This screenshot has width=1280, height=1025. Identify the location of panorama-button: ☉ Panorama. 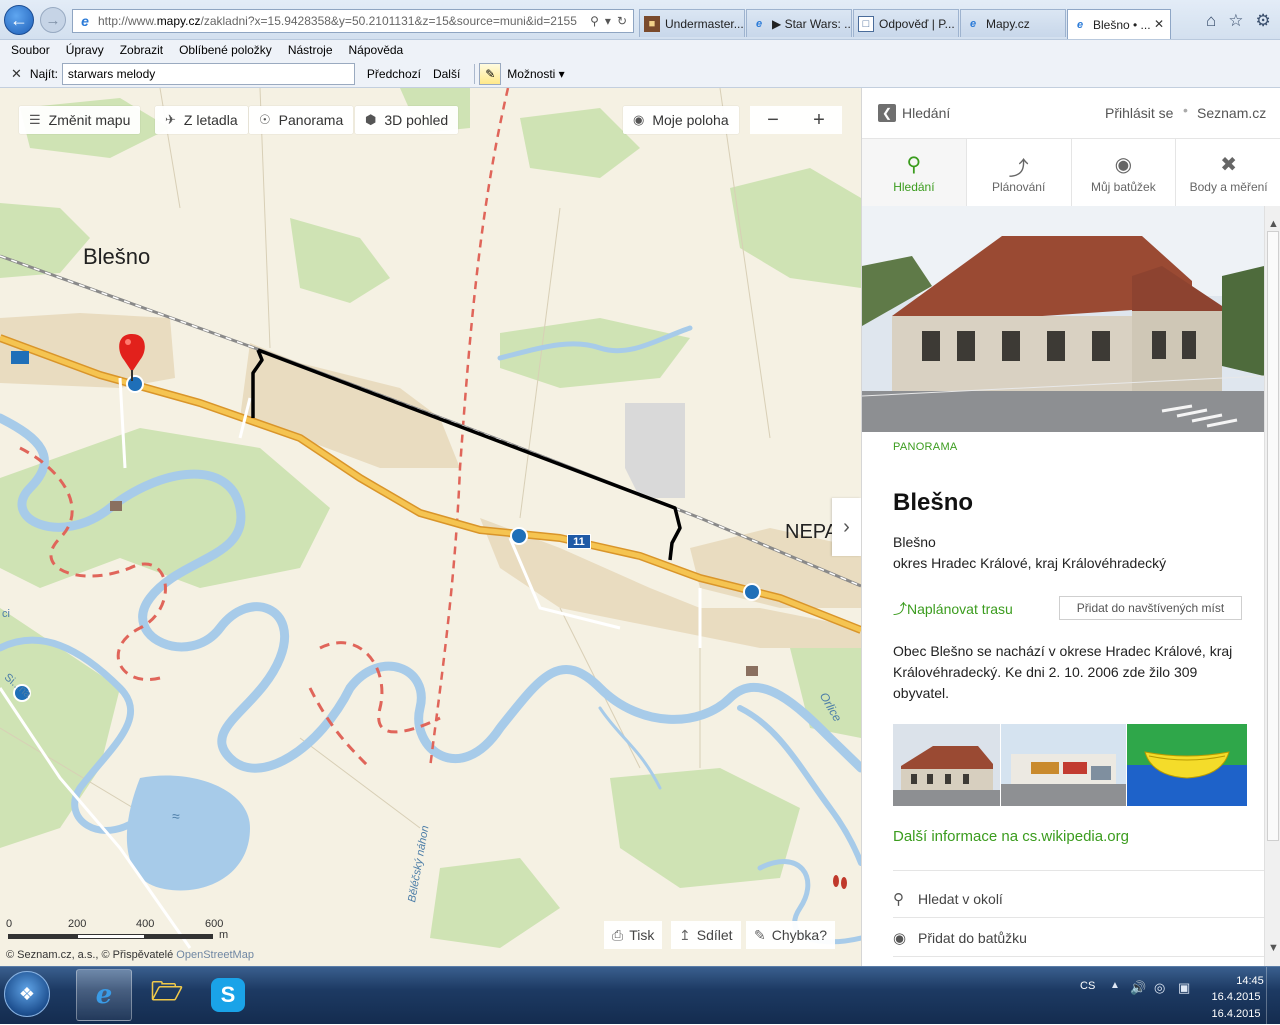
(301, 120).